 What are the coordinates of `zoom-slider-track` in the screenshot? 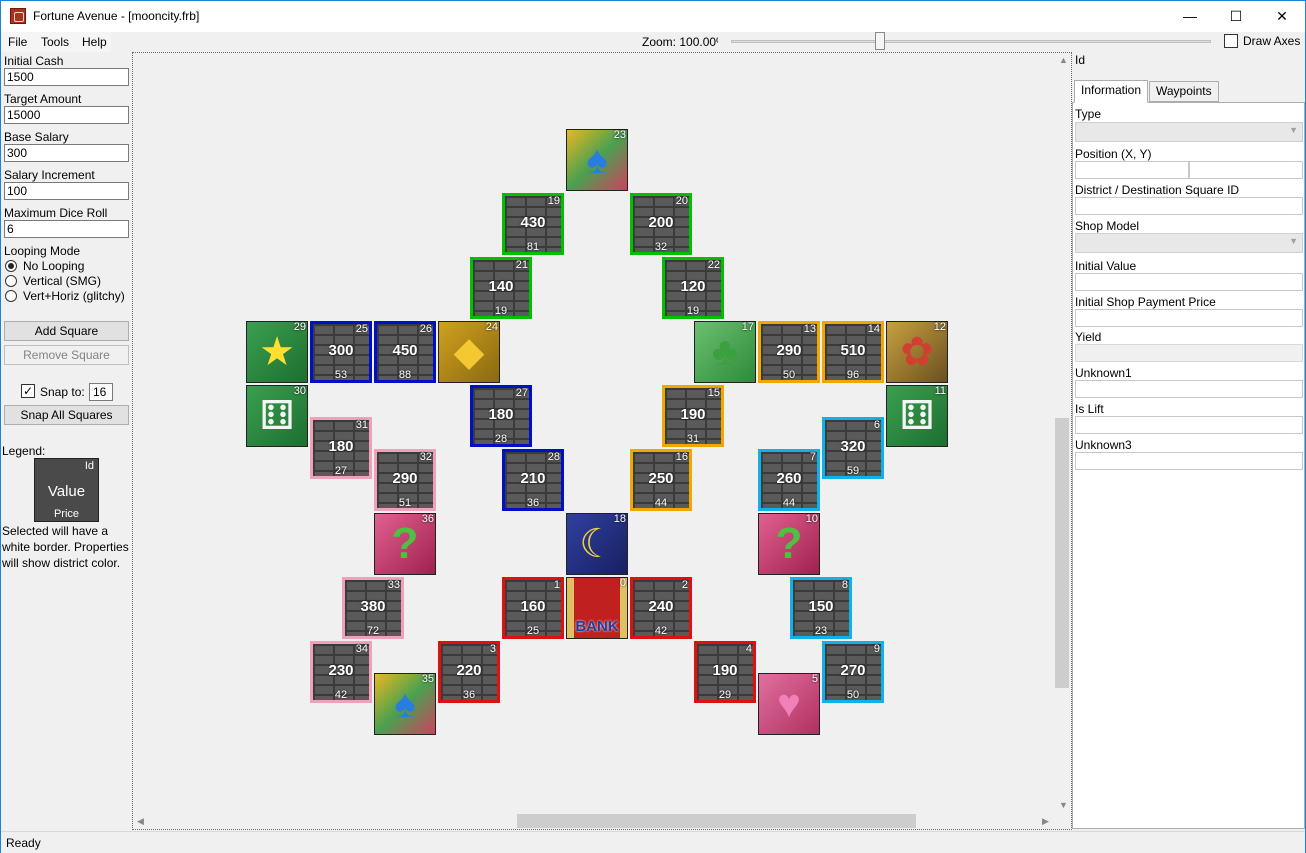 It's located at (971, 41).